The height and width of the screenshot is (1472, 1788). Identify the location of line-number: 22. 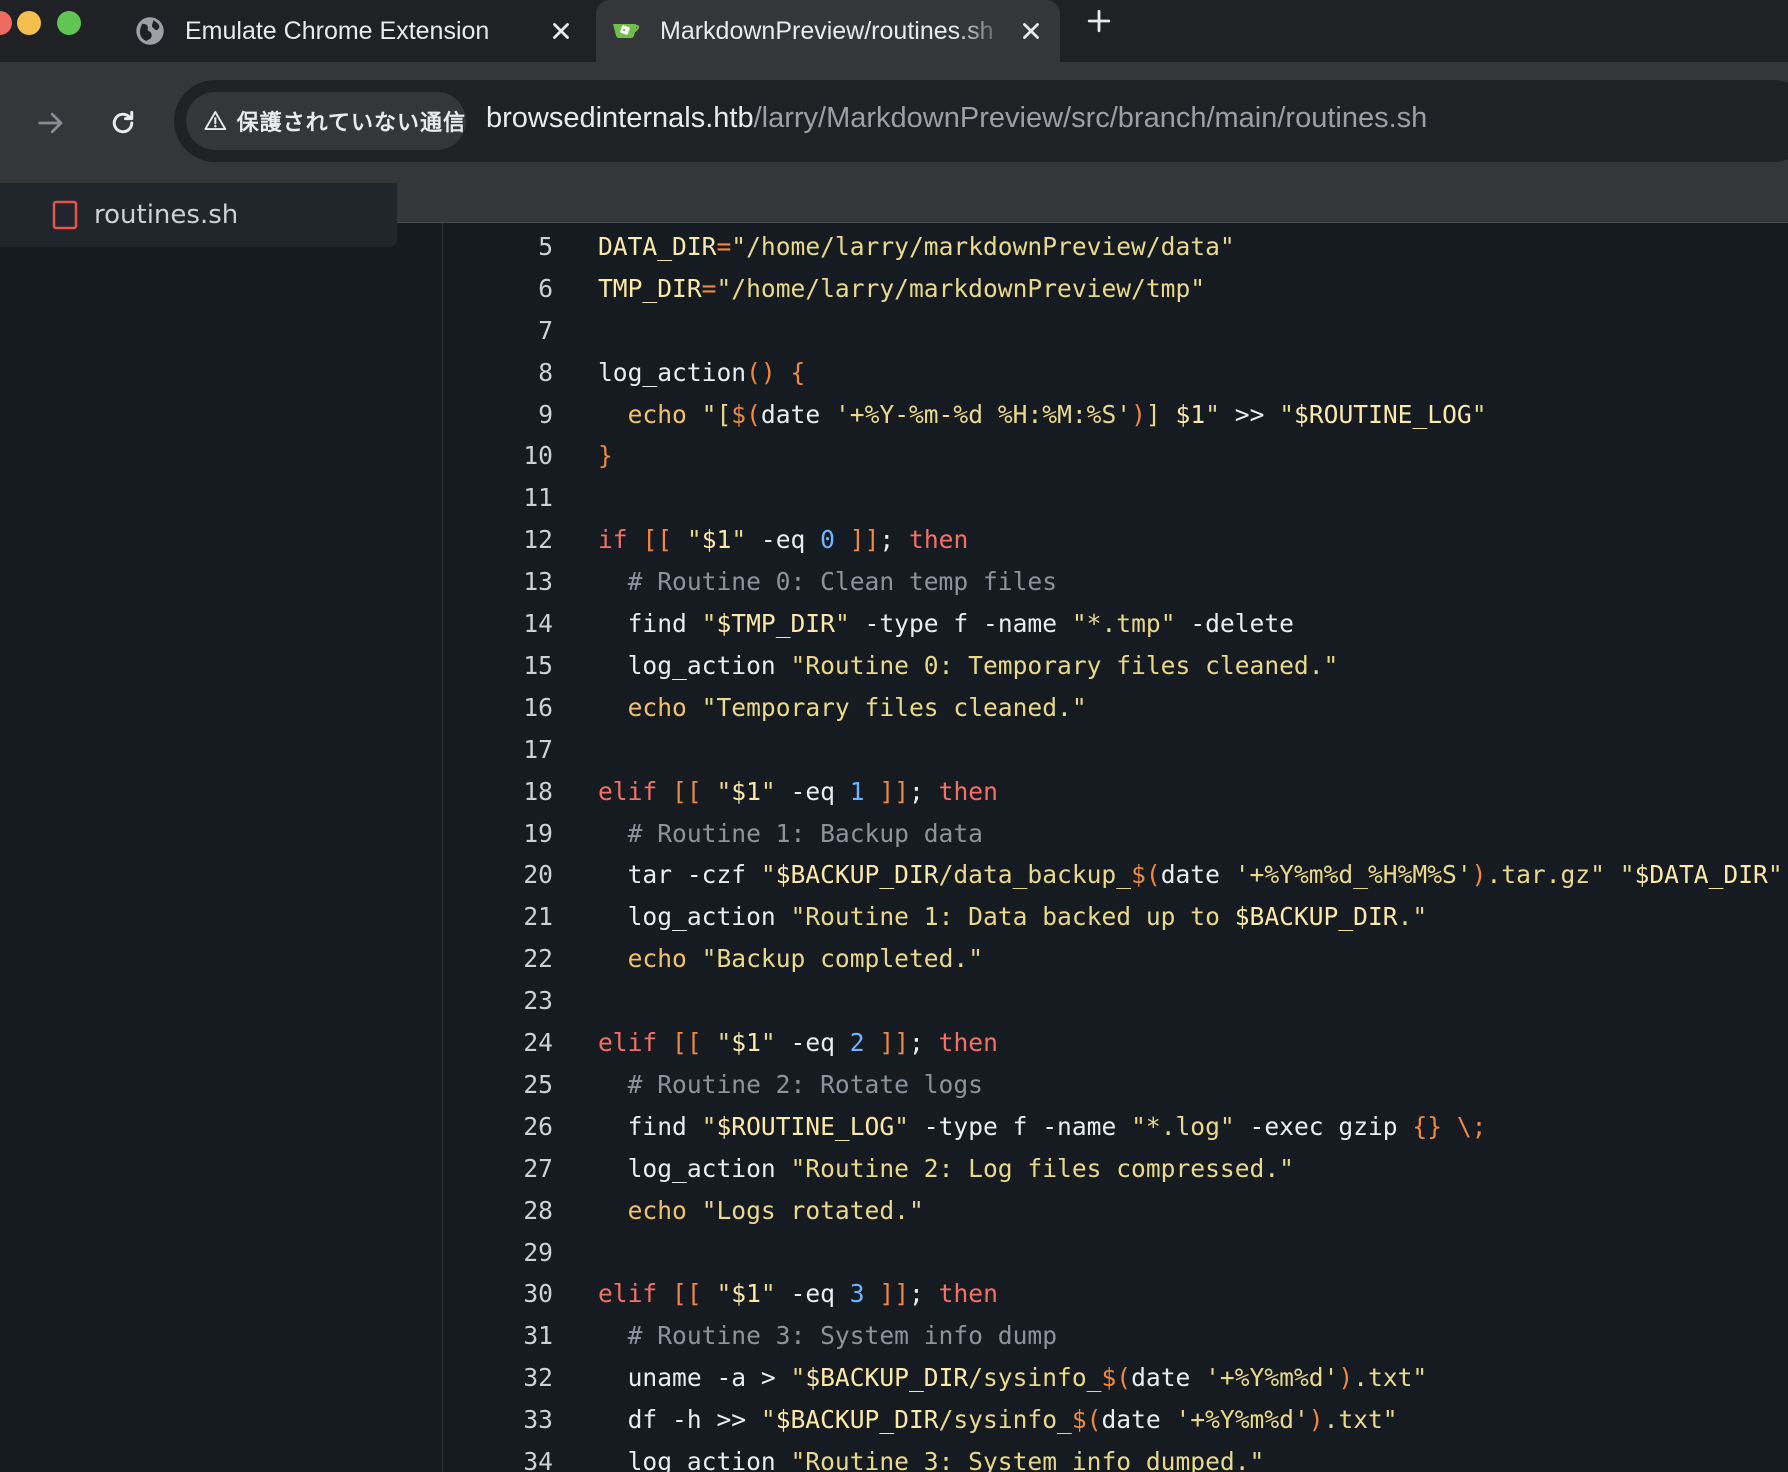
(498, 959).